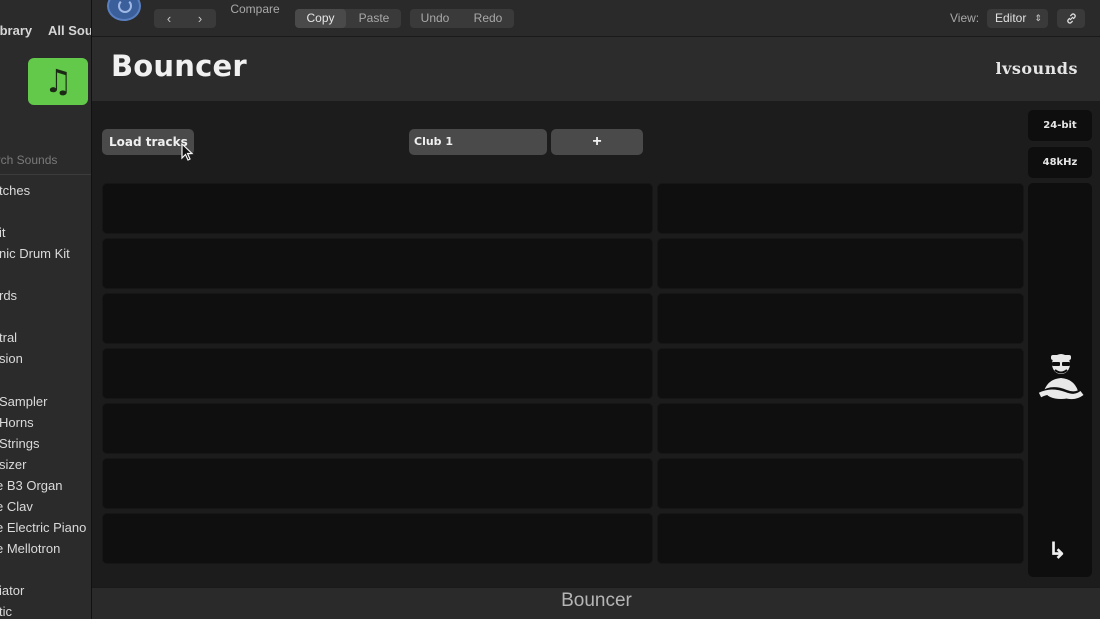 The height and width of the screenshot is (619, 1100). I want to click on music-note-icon: ♫, so click(58, 81).